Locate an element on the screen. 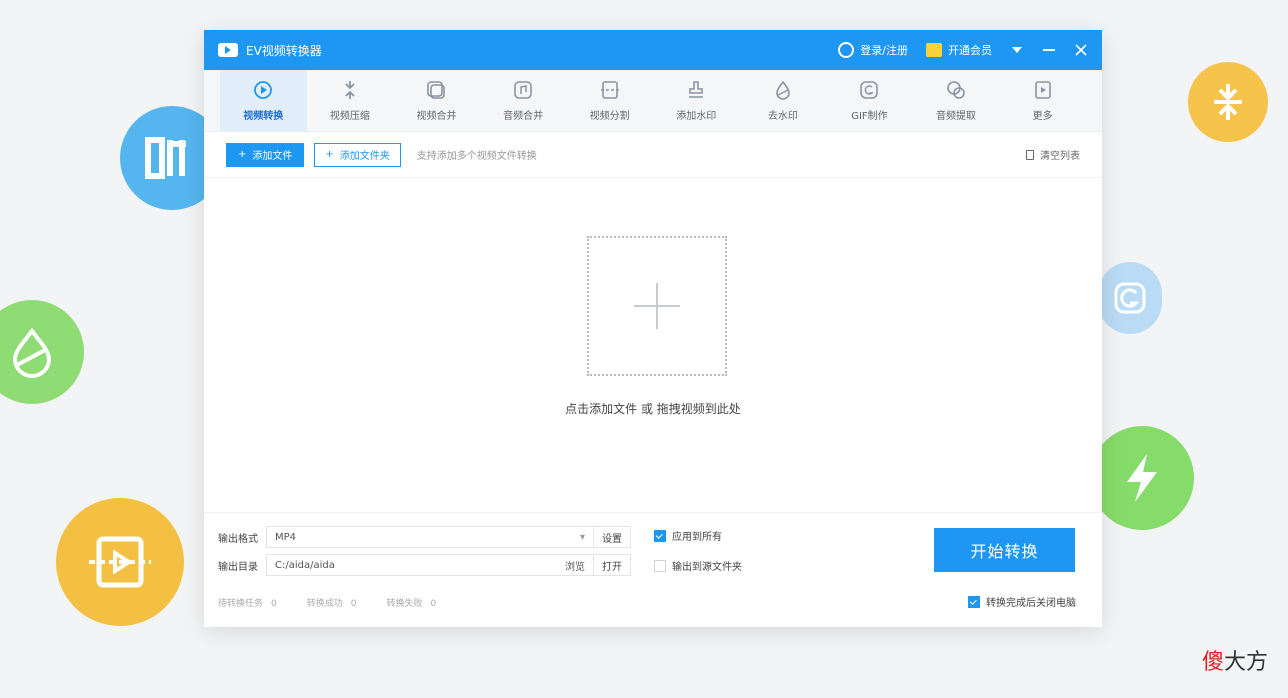 This screenshot has height=698, width=1288. gif-icon is located at coordinates (869, 90).